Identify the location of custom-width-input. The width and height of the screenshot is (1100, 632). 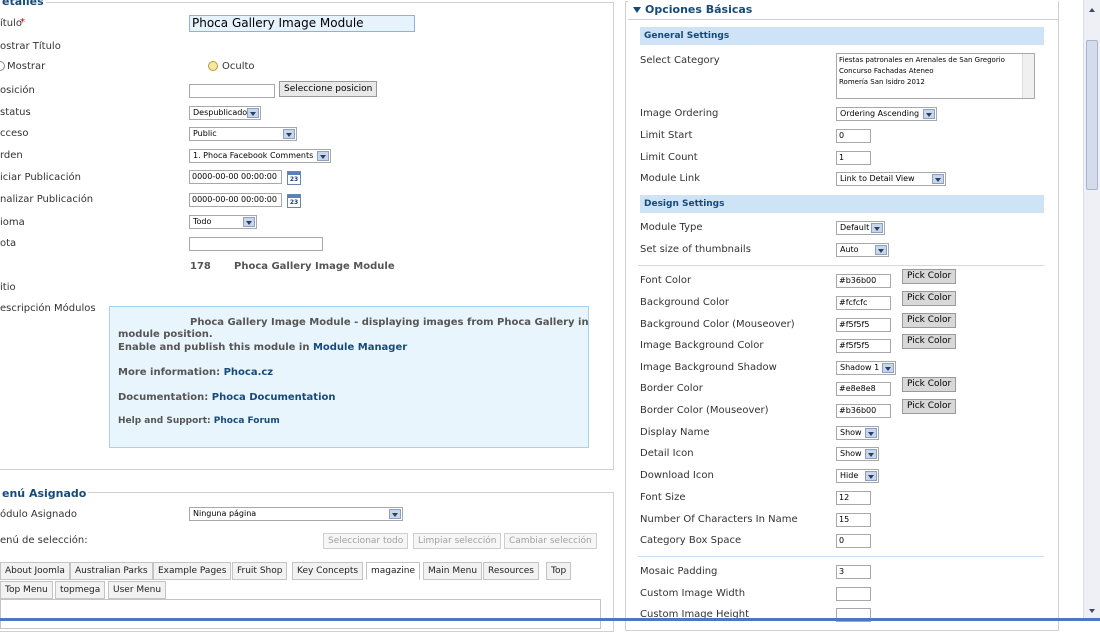
(853, 594).